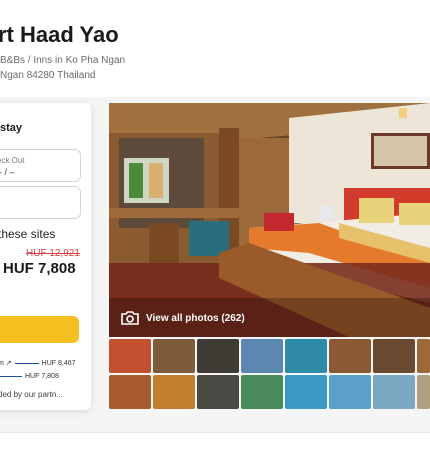 Image resolution: width=430 pixels, height=466 pixels. Describe the element at coordinates (11, 128) in the screenshot. I see `panel-heading: stay` at that location.